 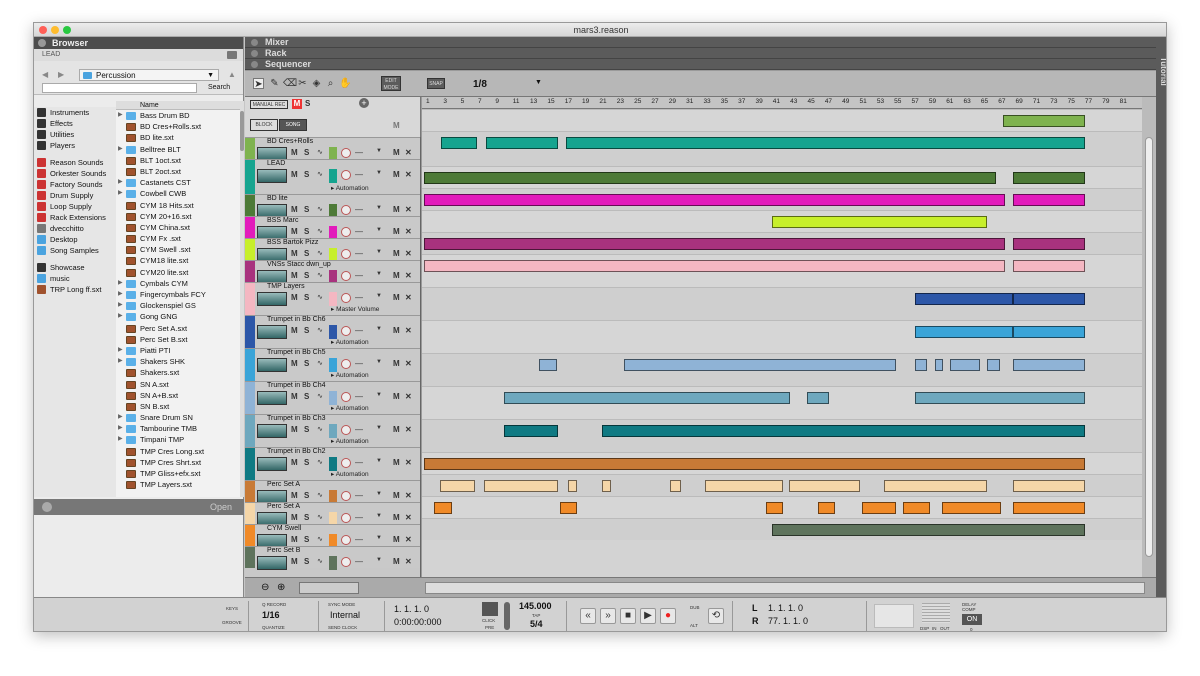 What do you see at coordinates (47, 507) in the screenshot?
I see `add-icon` at bounding box center [47, 507].